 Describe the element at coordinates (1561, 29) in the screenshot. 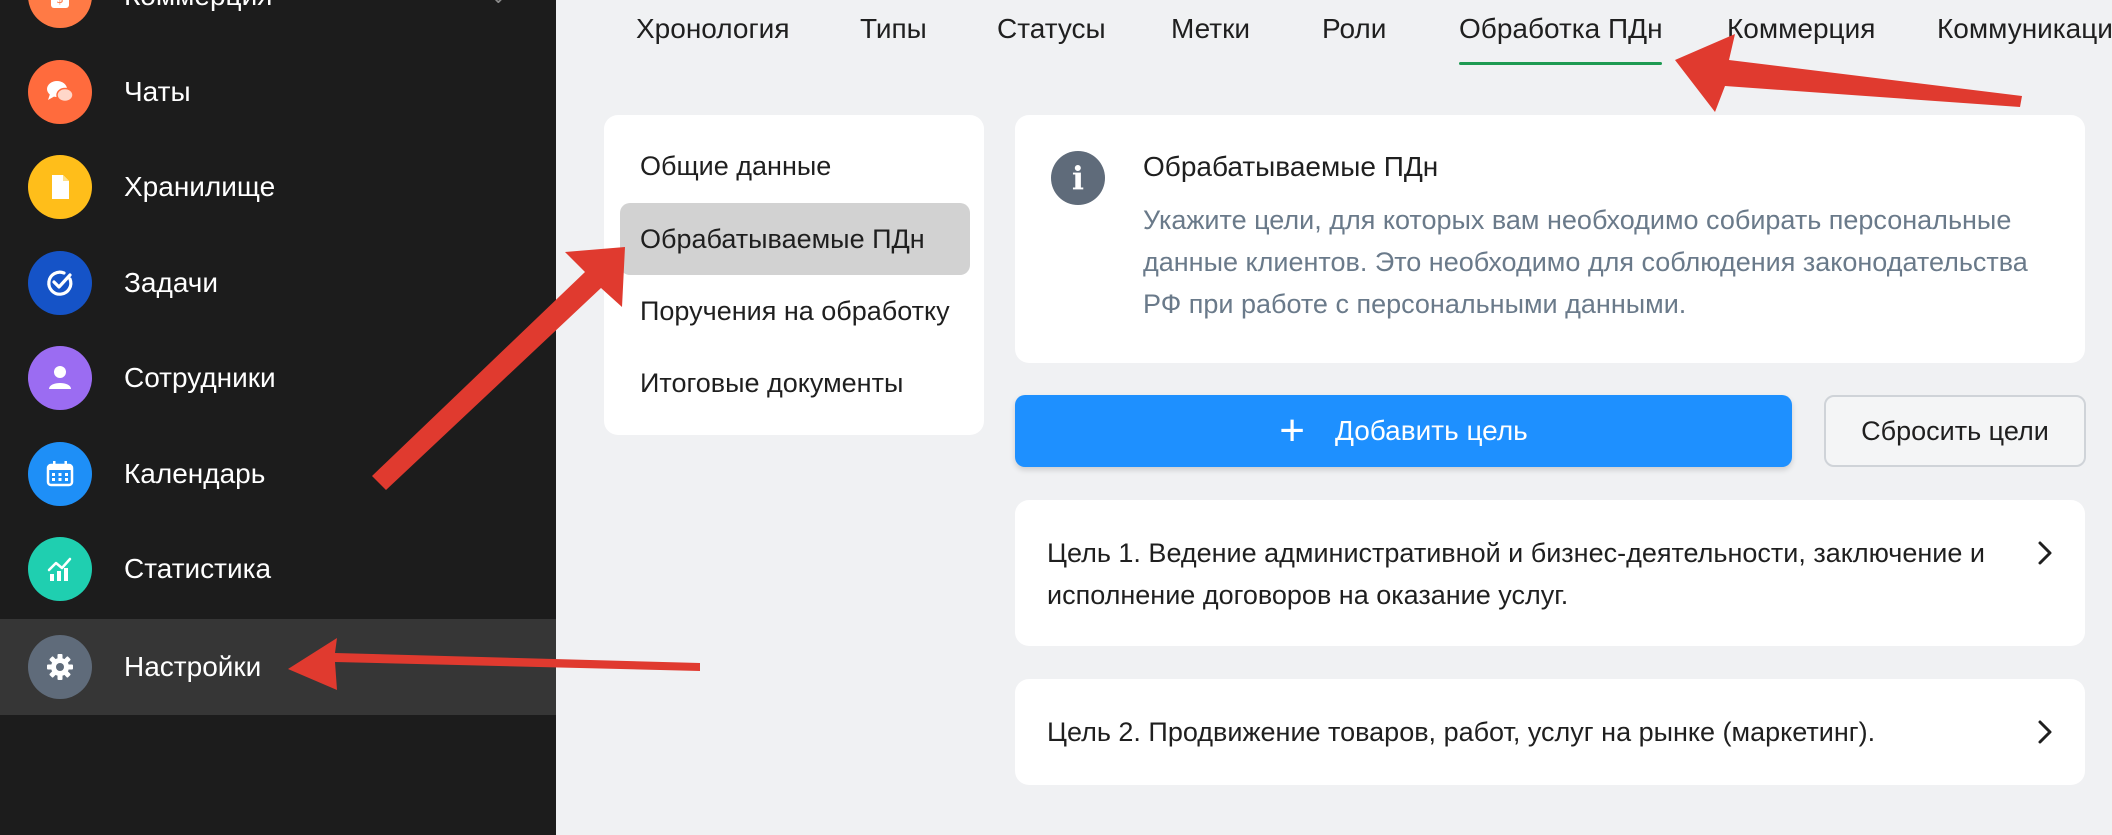

I see `tab-pd-processing: Обработка ПДн` at that location.